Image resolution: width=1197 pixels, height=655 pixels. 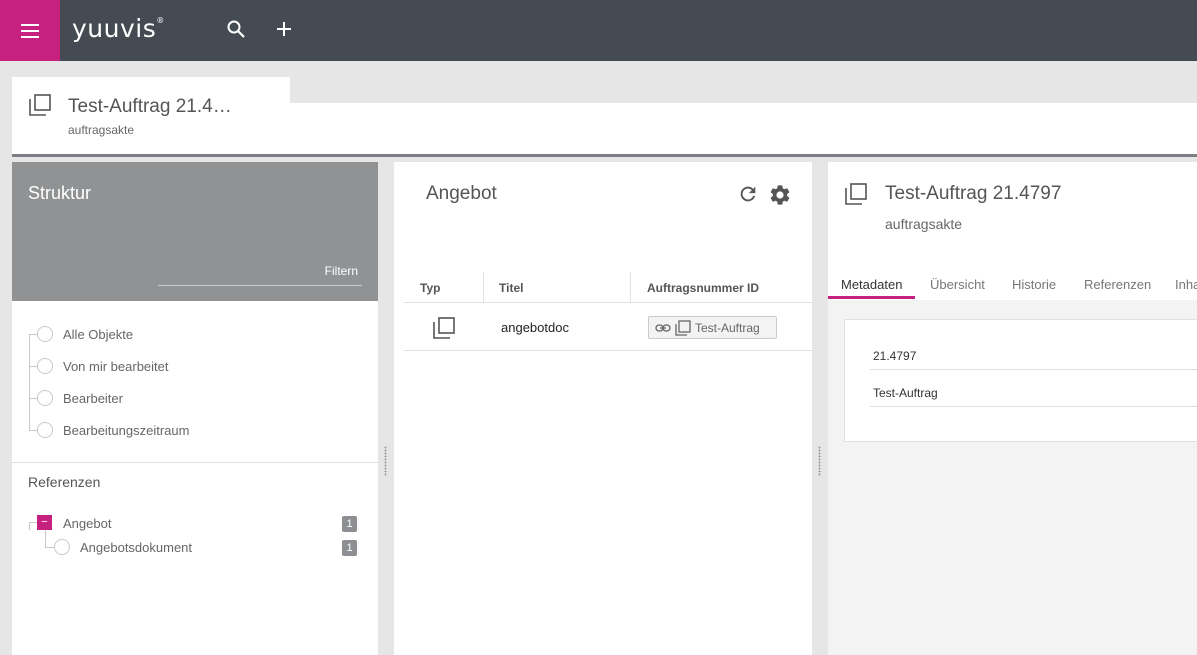 I want to click on structure-item-bearbeiter, so click(x=45, y=398).